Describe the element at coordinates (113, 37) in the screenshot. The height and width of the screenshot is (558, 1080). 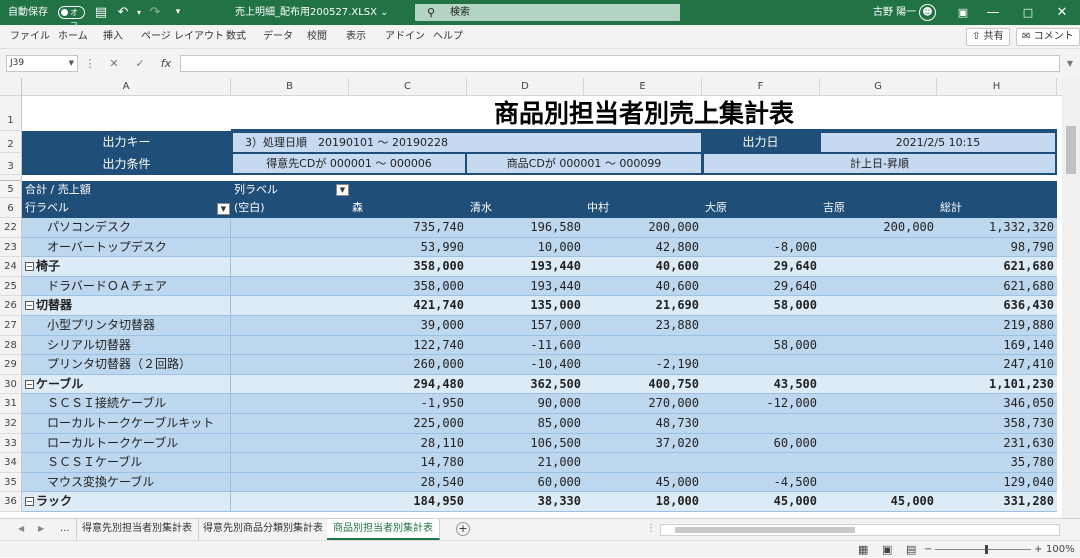
I see `menu-insert: 挿入` at that location.